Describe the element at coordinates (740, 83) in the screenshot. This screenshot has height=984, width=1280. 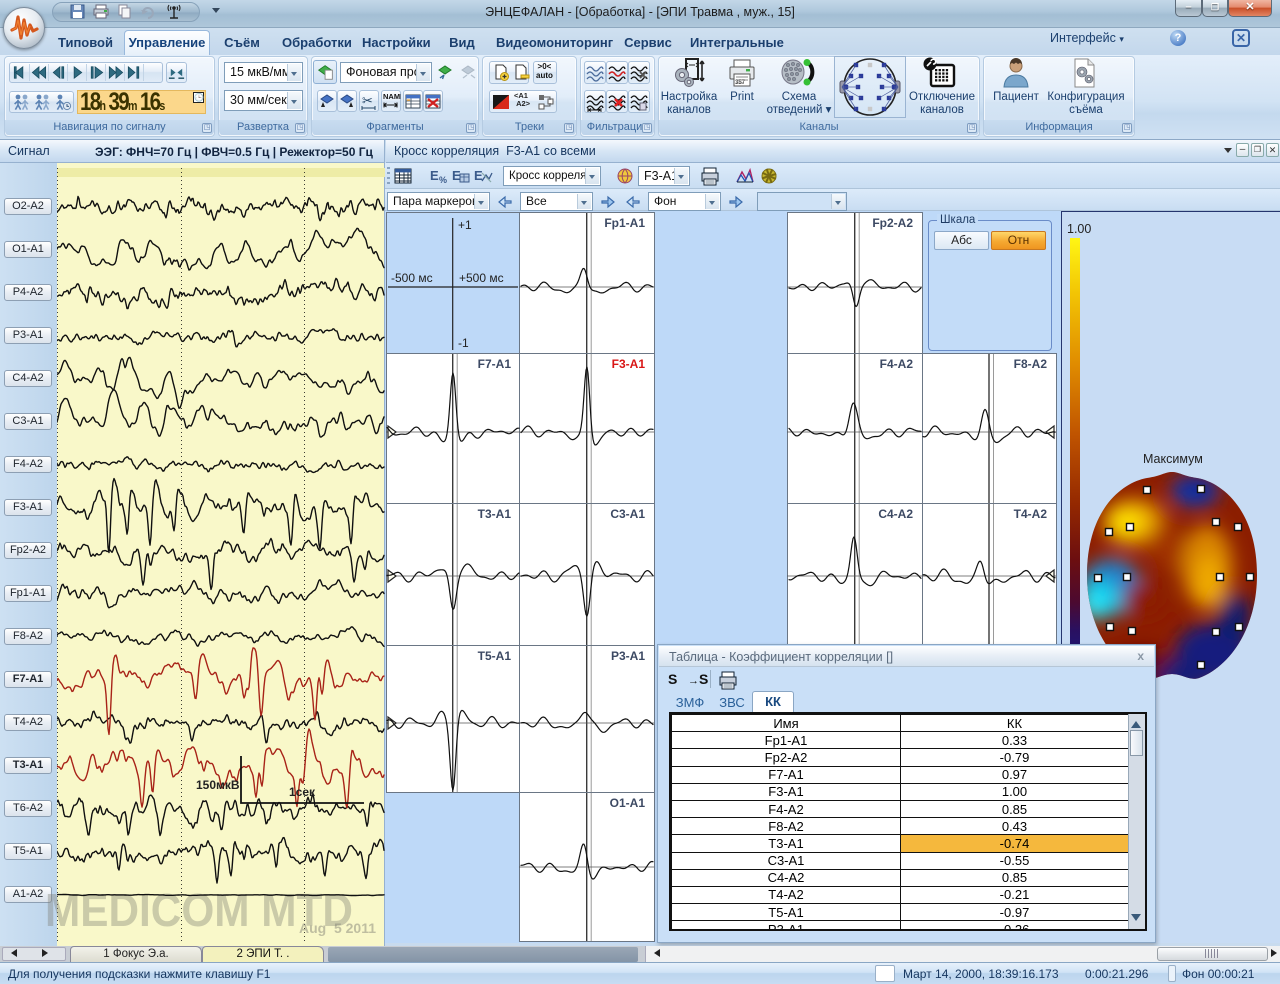
I see `svg-text: 357` at that location.